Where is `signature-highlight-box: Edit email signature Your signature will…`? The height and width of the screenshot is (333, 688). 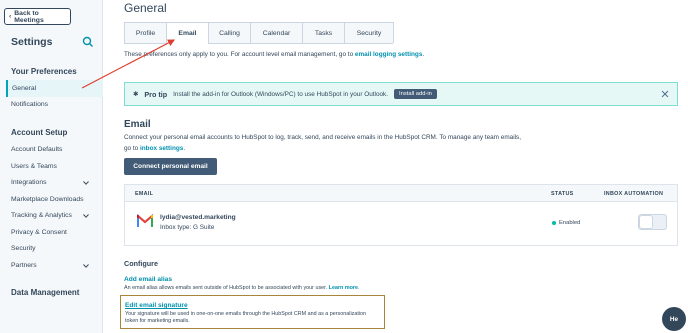 signature-highlight-box: Edit email signature Your signature will… is located at coordinates (252, 312).